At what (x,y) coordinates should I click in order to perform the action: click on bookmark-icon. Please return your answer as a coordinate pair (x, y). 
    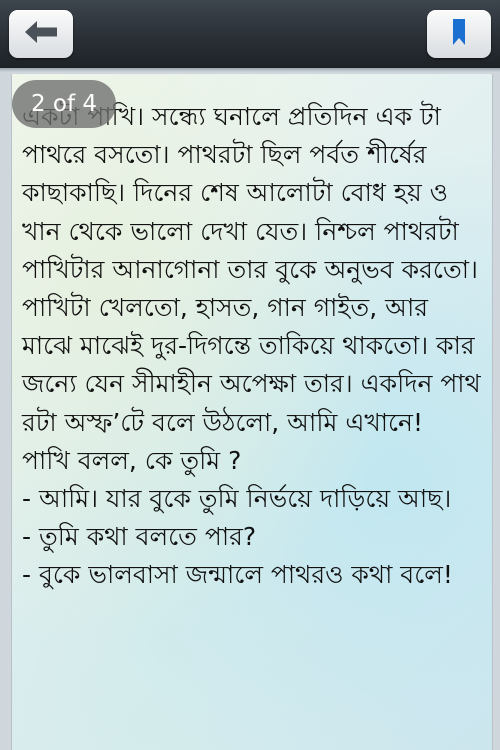
    Looking at the image, I should click on (459, 34).